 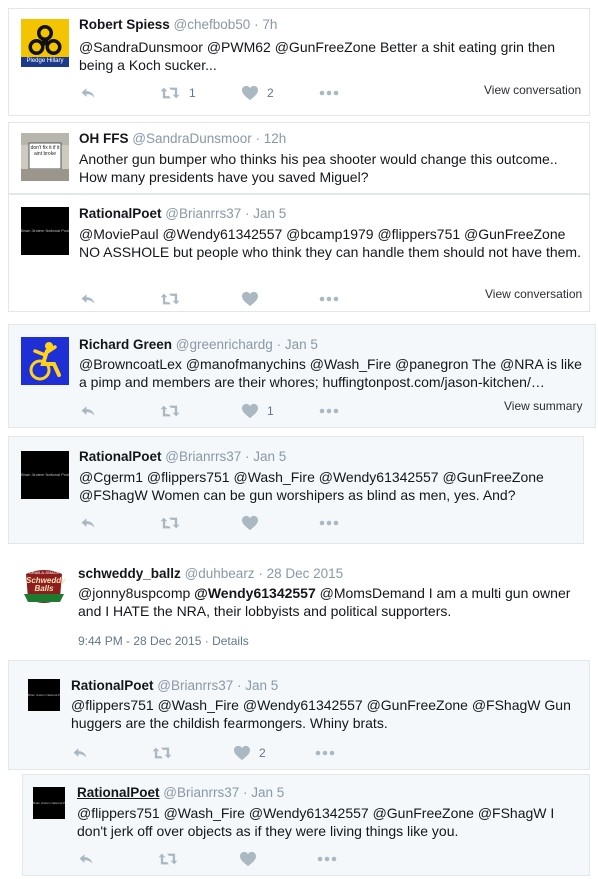 What do you see at coordinates (543, 406) in the screenshot?
I see `view-summary-link: View summary` at bounding box center [543, 406].